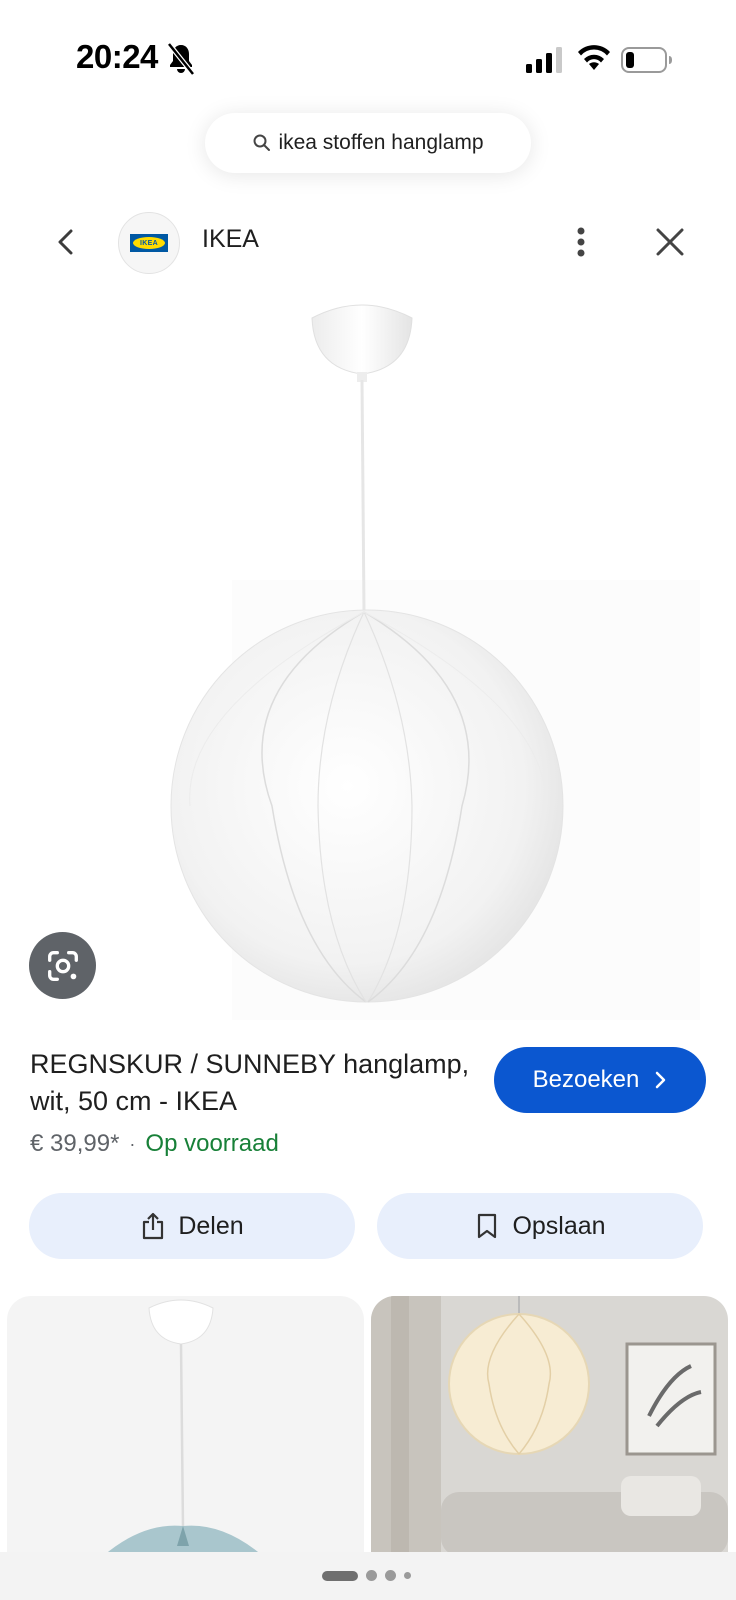  I want to click on google-lens-button, so click(62, 965).